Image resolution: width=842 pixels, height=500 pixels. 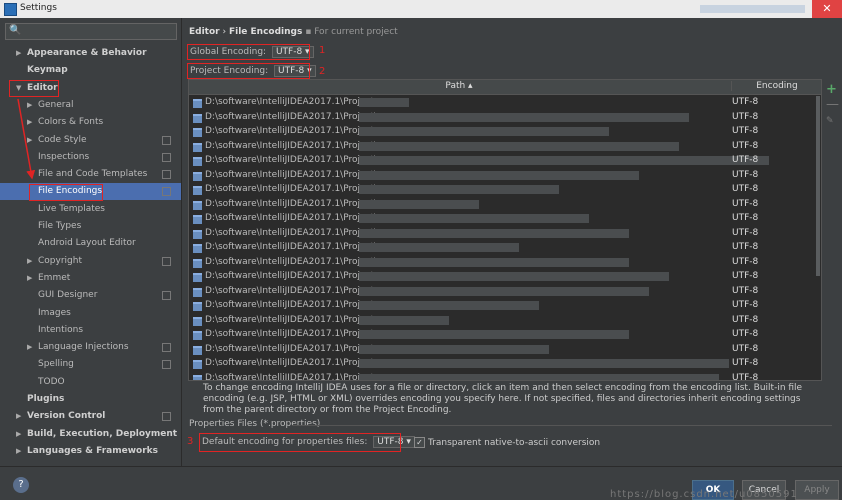 I want to click on sidebar-item-gui-designer: GUI Designer, so click(x=90, y=295).